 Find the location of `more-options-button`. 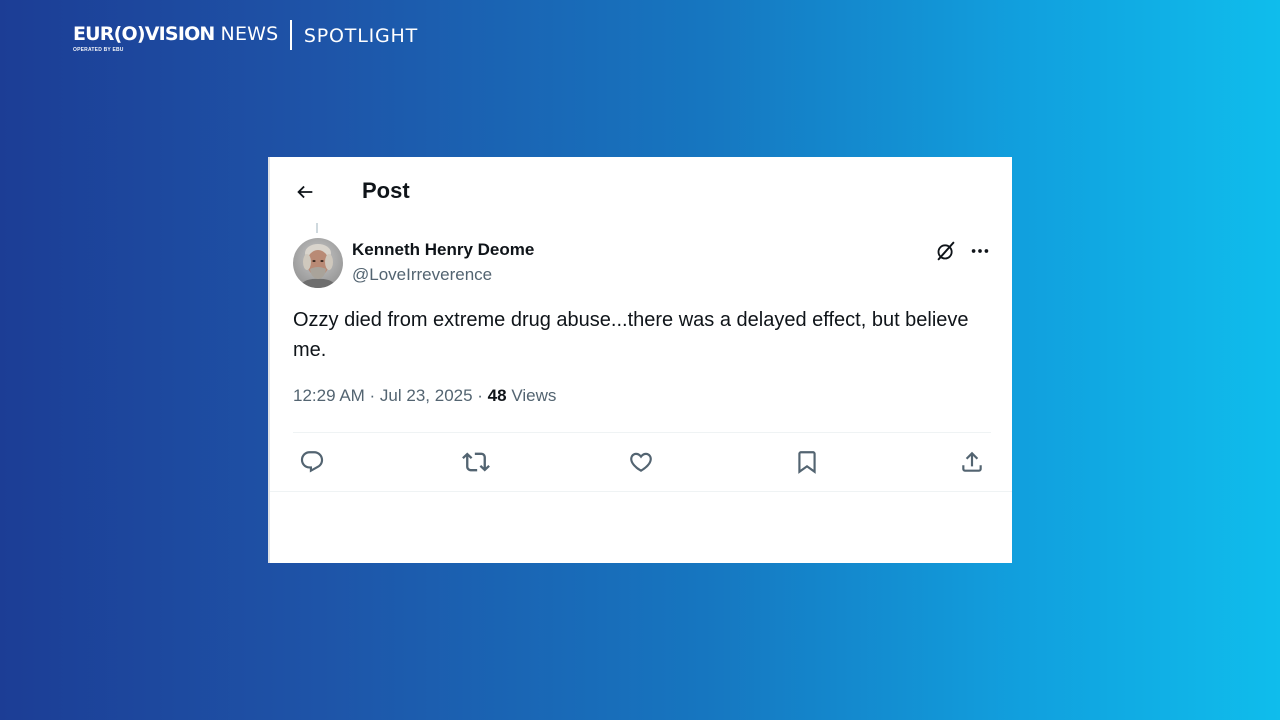

more-options-button is located at coordinates (980, 251).